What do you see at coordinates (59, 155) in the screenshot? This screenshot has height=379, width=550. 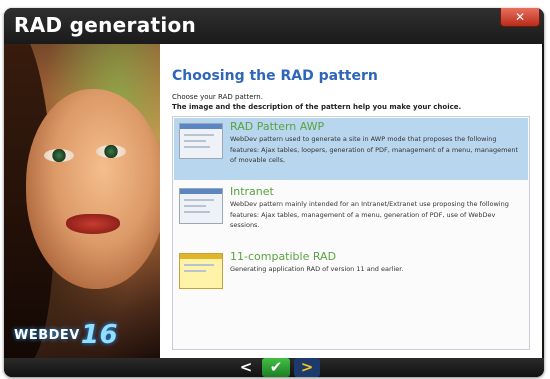 I see `eye-left` at bounding box center [59, 155].